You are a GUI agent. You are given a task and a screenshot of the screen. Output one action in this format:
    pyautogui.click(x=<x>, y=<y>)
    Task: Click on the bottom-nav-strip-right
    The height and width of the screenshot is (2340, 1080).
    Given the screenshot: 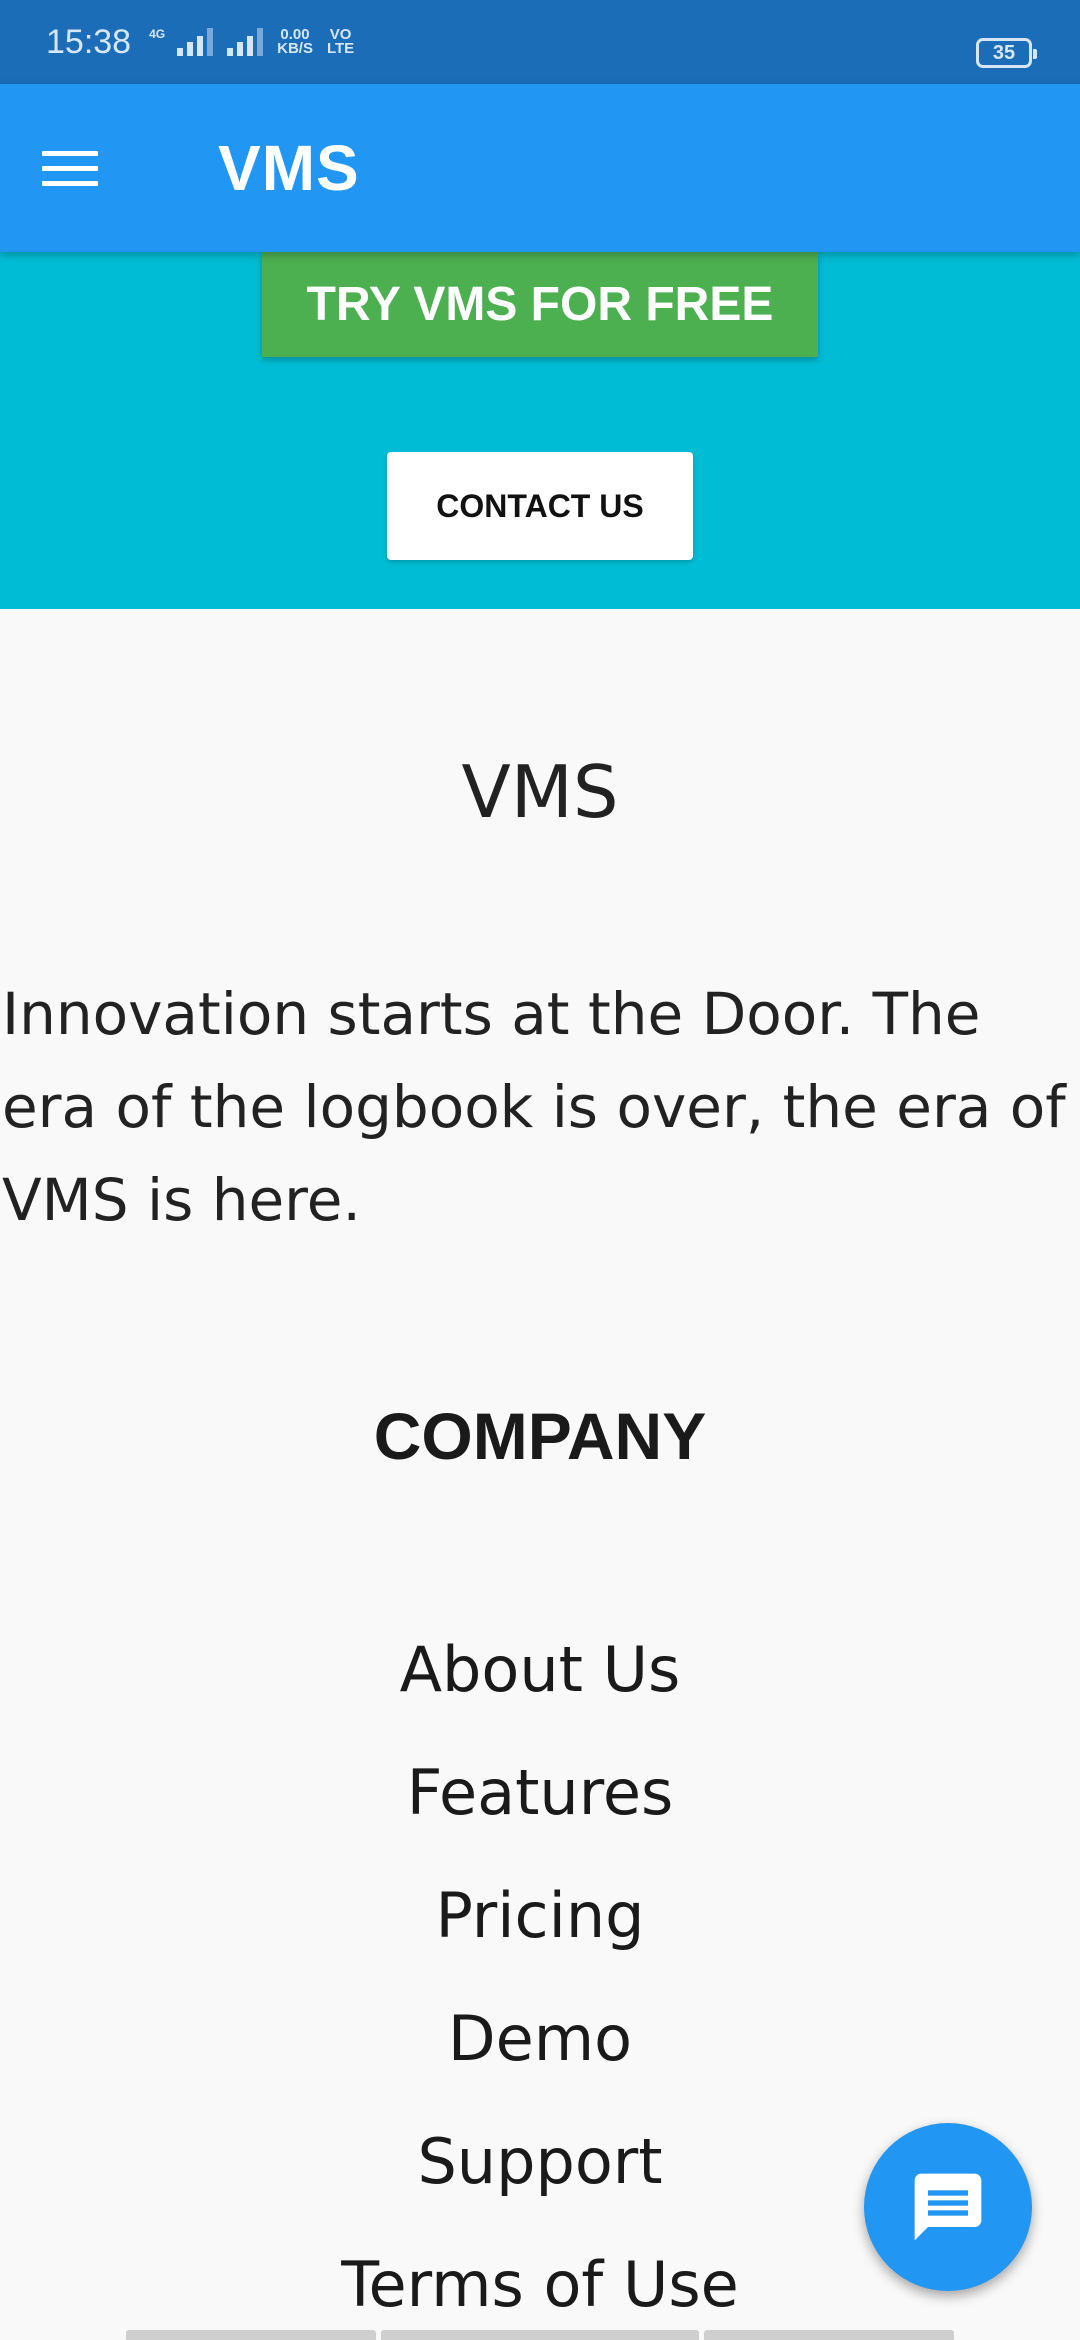 What is the action you would take?
    pyautogui.click(x=829, y=2335)
    